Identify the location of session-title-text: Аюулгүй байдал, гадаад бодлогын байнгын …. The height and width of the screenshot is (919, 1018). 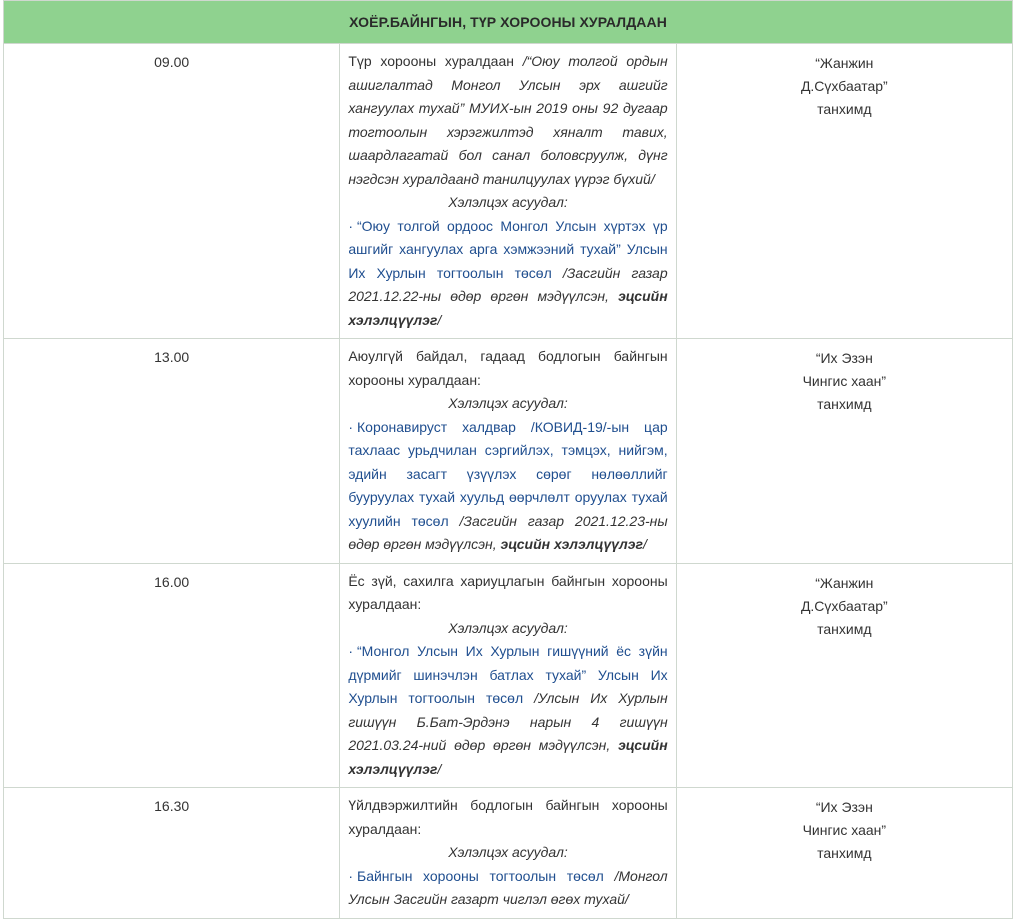
(508, 368).